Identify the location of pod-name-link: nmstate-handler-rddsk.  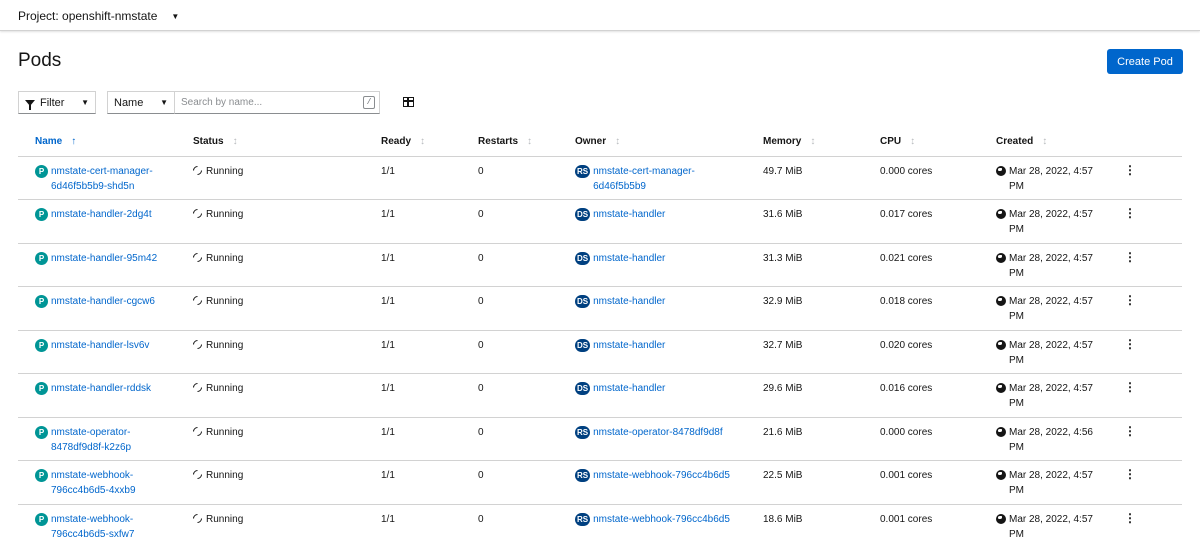
(101, 388).